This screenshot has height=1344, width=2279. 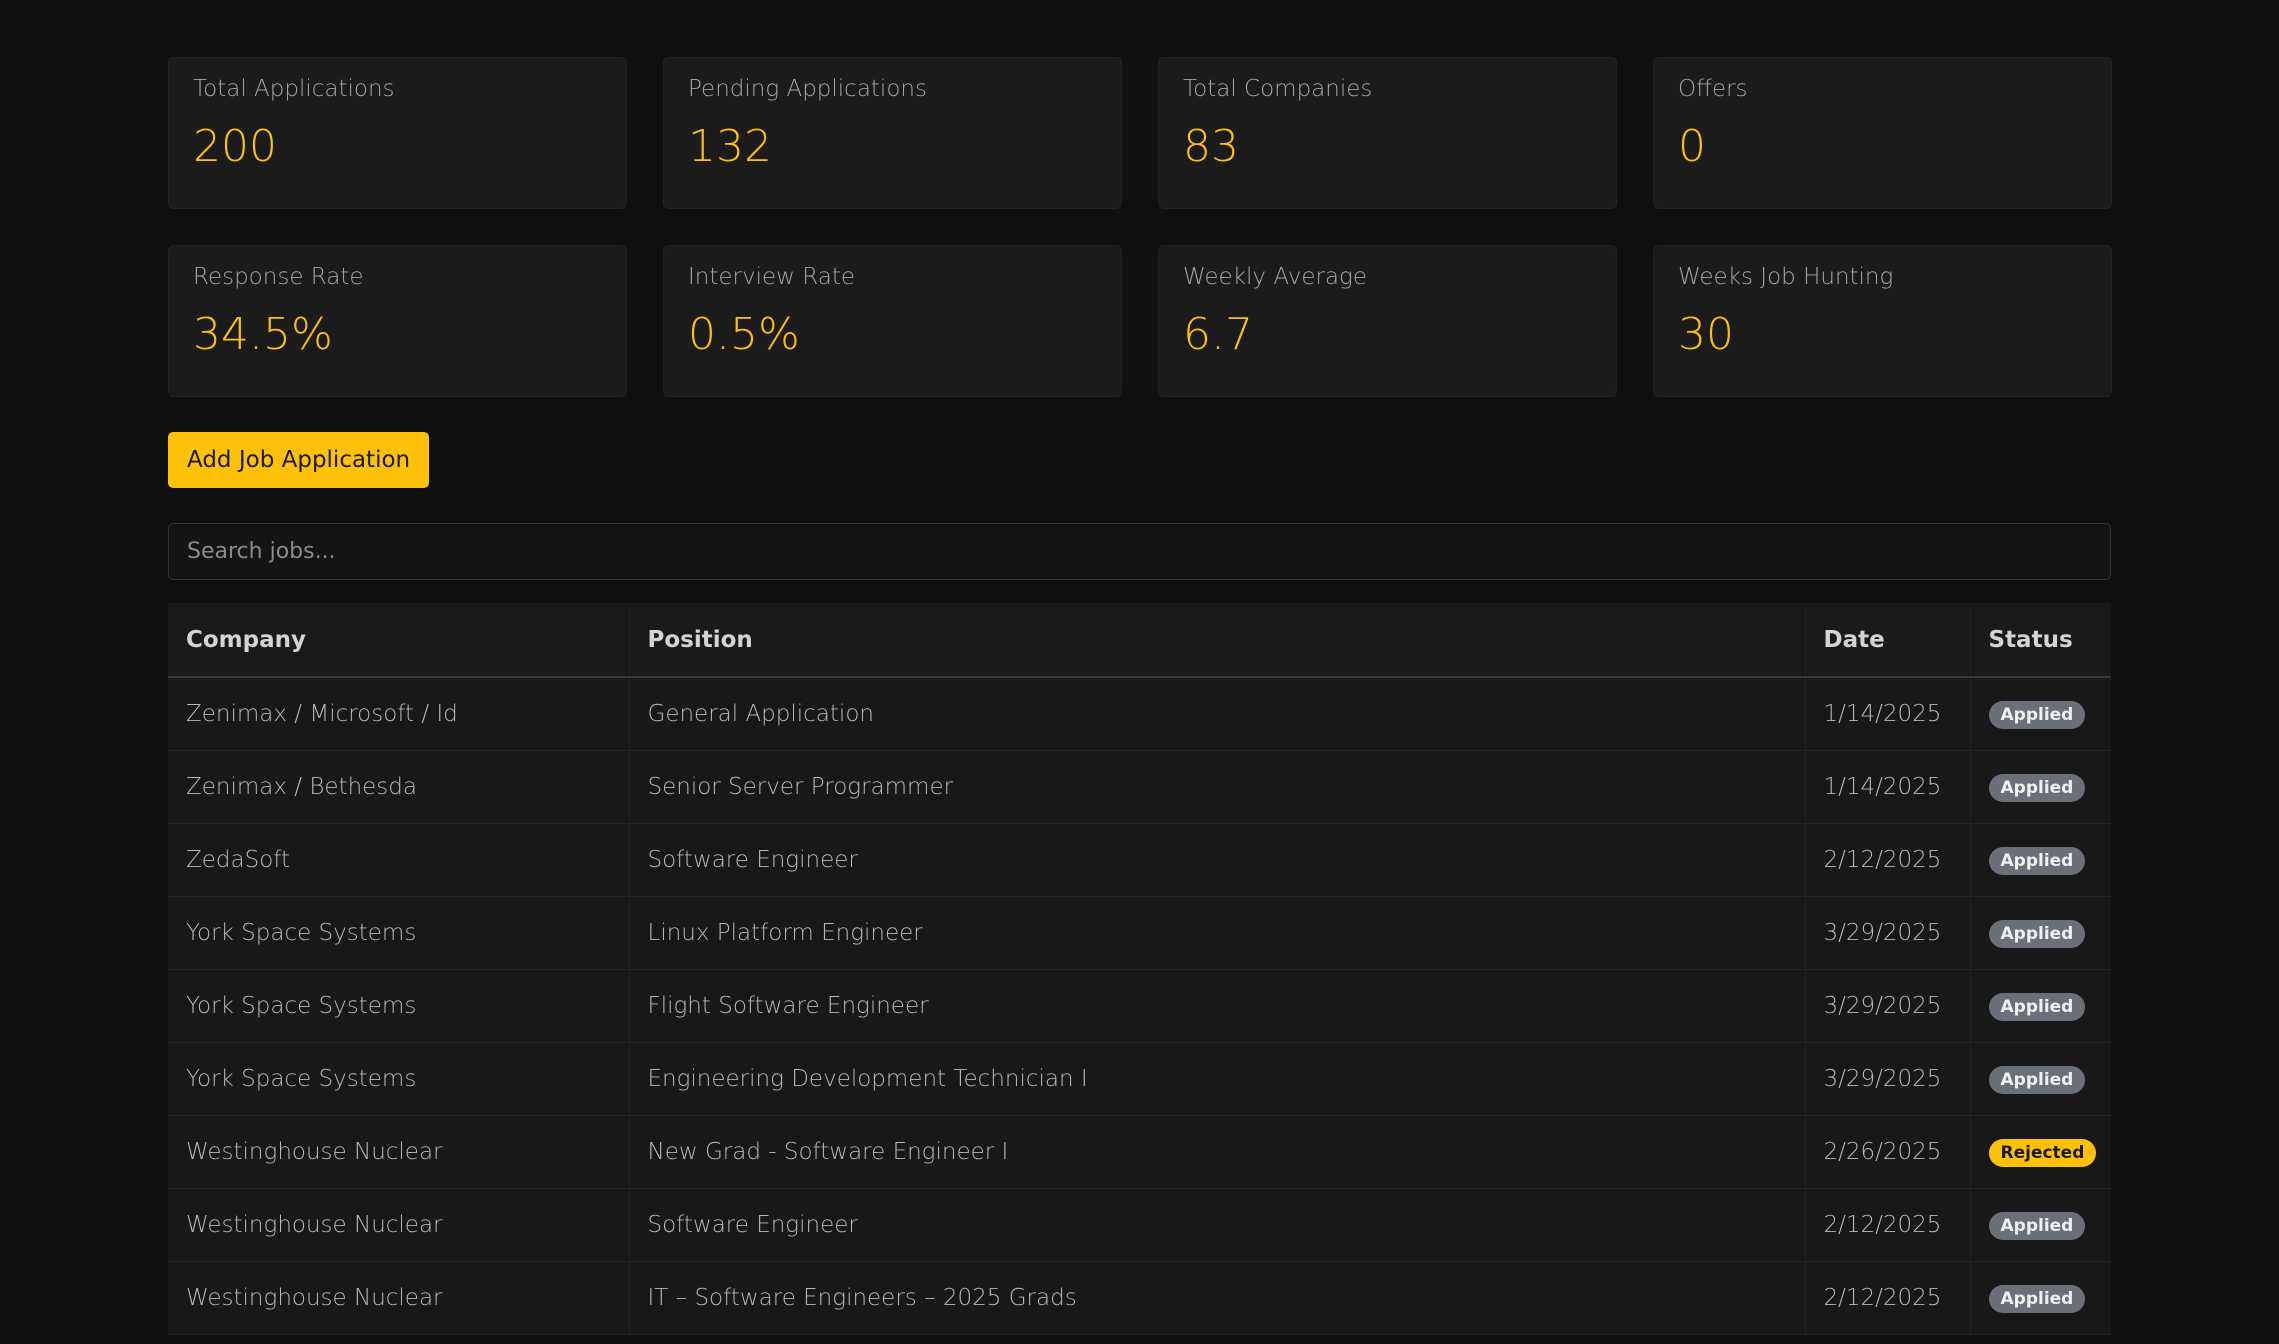 What do you see at coordinates (892, 321) in the screenshot?
I see `stat-card-interview-rate: Interview Rate 0.5%` at bounding box center [892, 321].